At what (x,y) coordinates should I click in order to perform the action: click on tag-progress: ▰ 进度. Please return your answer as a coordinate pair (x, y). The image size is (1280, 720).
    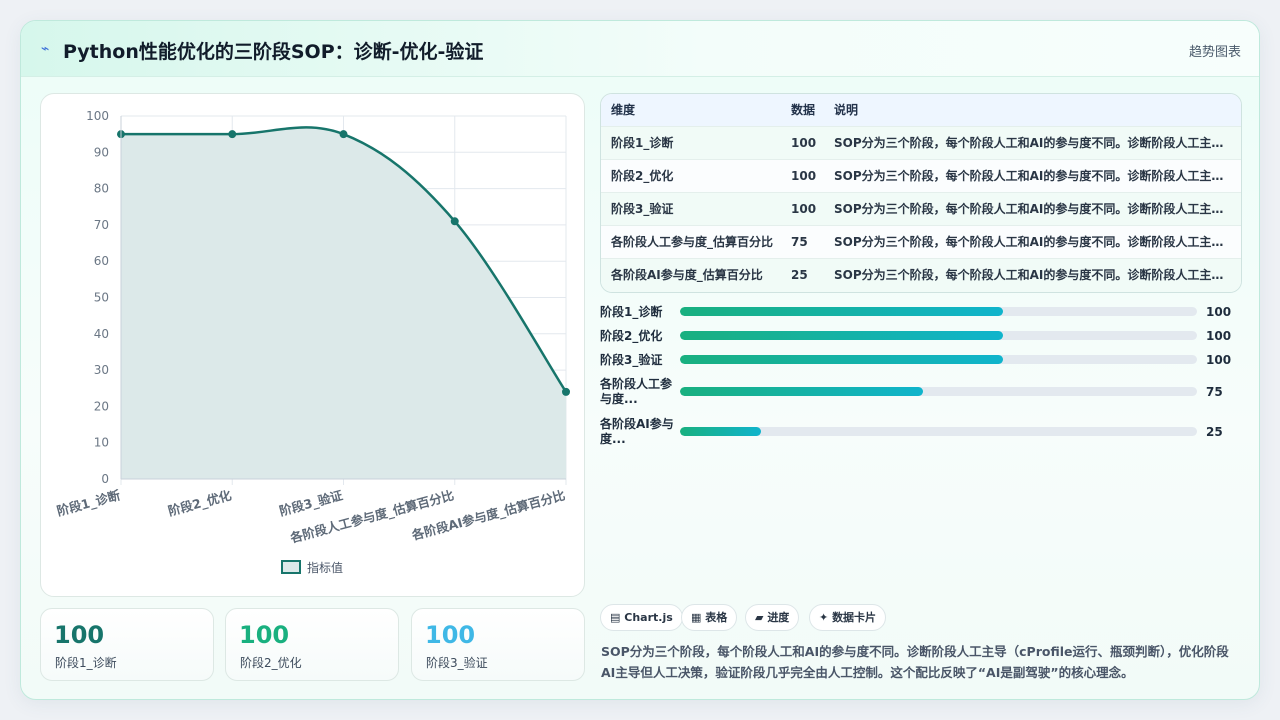
    Looking at the image, I should click on (772, 617).